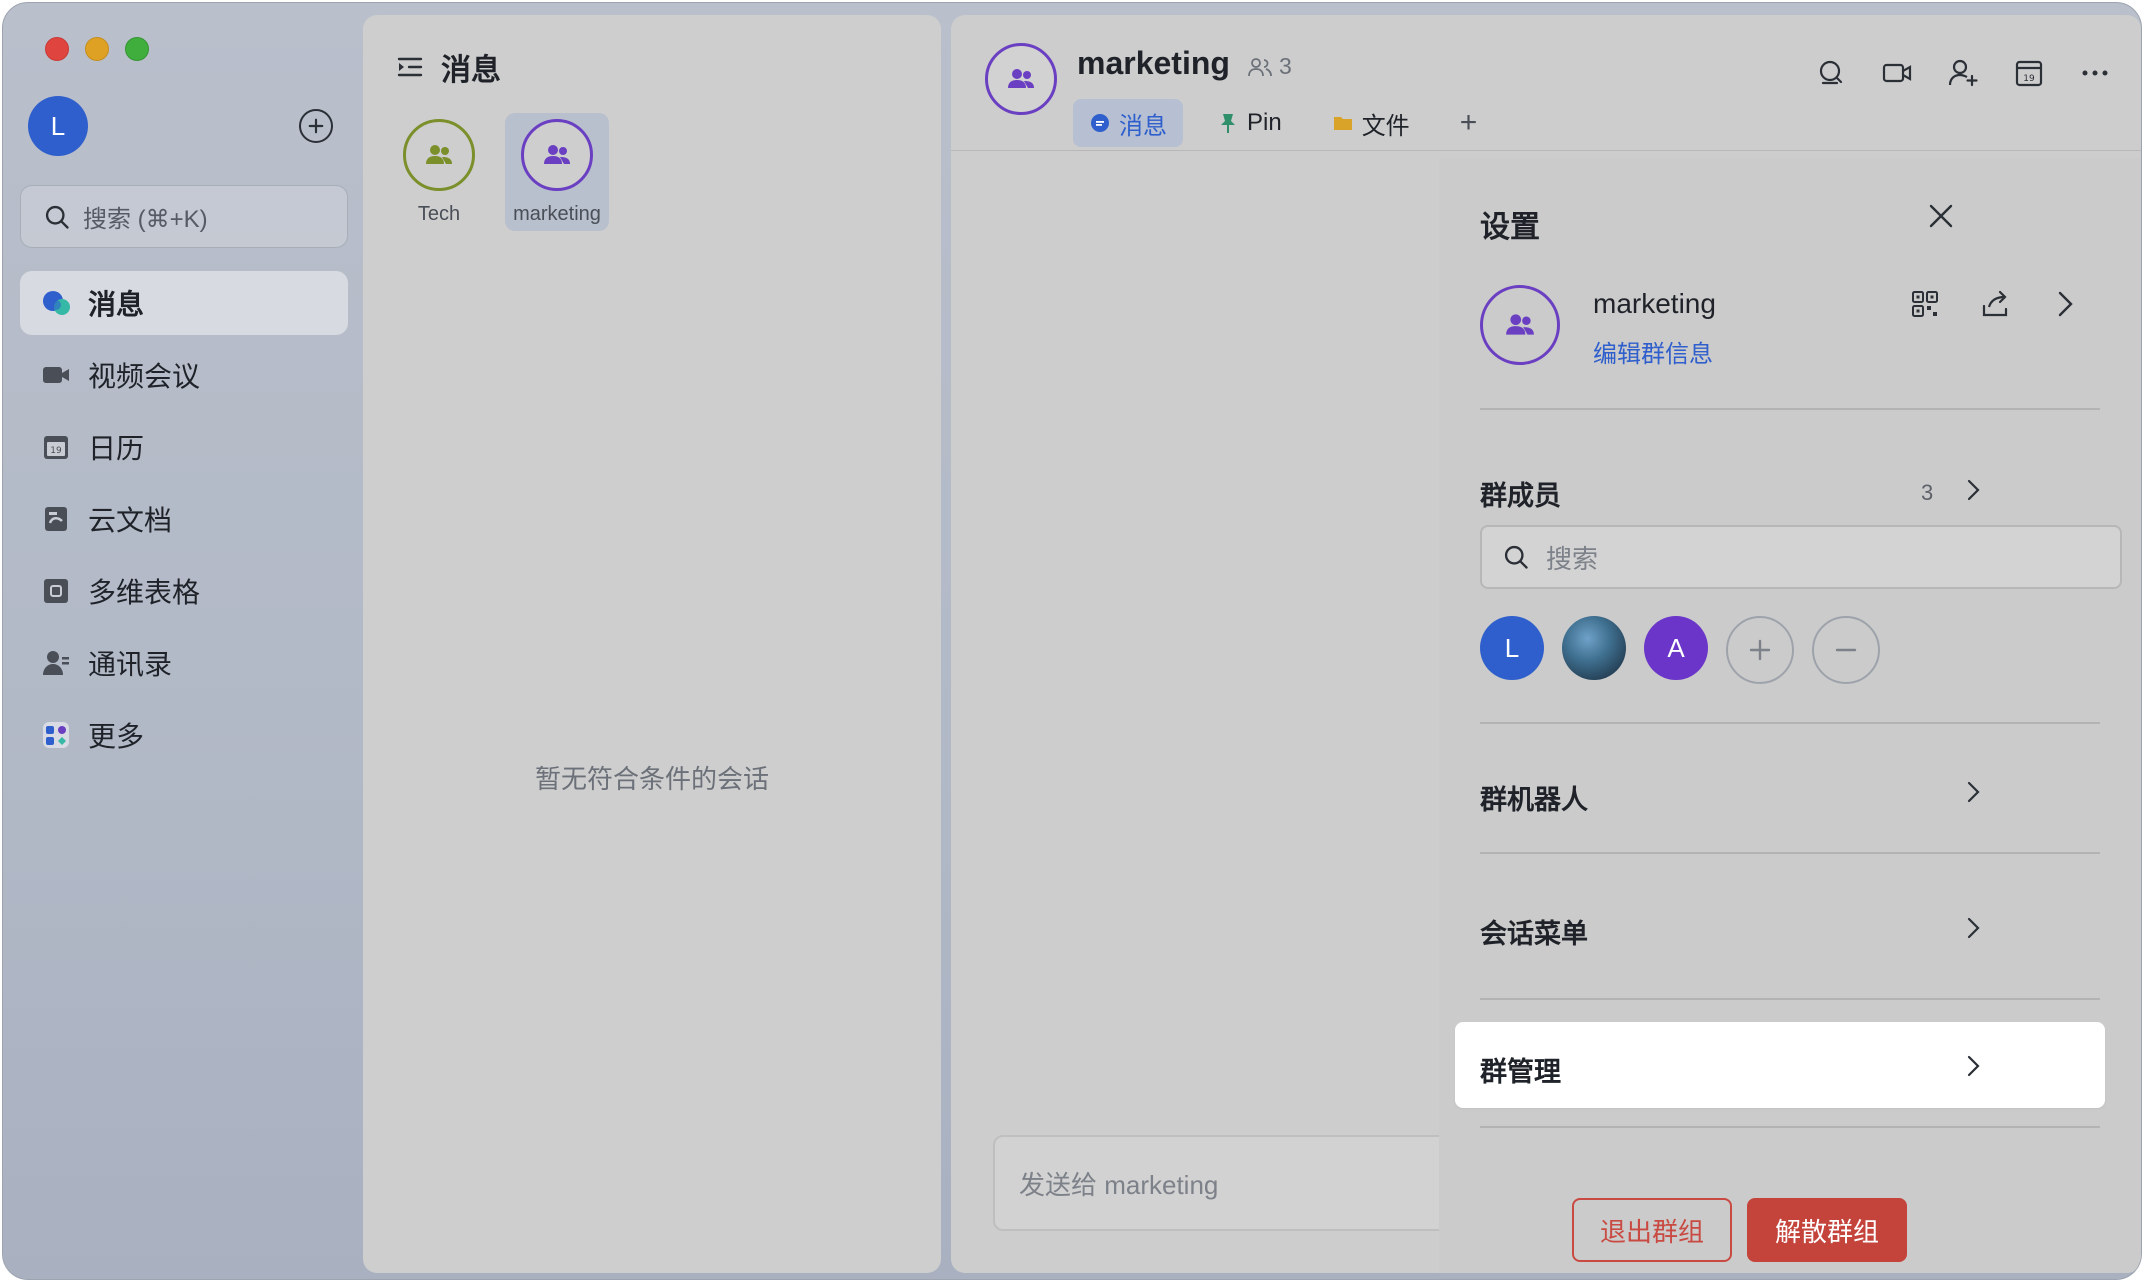  I want to click on add-member-button, so click(1760, 650).